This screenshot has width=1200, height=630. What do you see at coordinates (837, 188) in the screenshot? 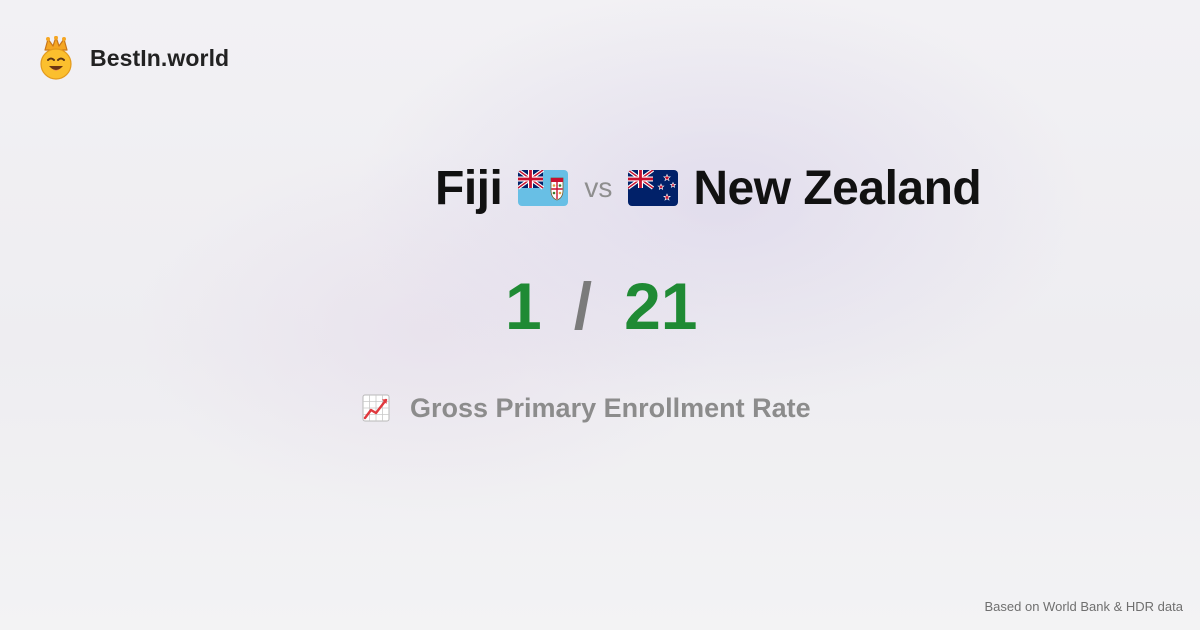
I see `country-b-name: New Zealand` at bounding box center [837, 188].